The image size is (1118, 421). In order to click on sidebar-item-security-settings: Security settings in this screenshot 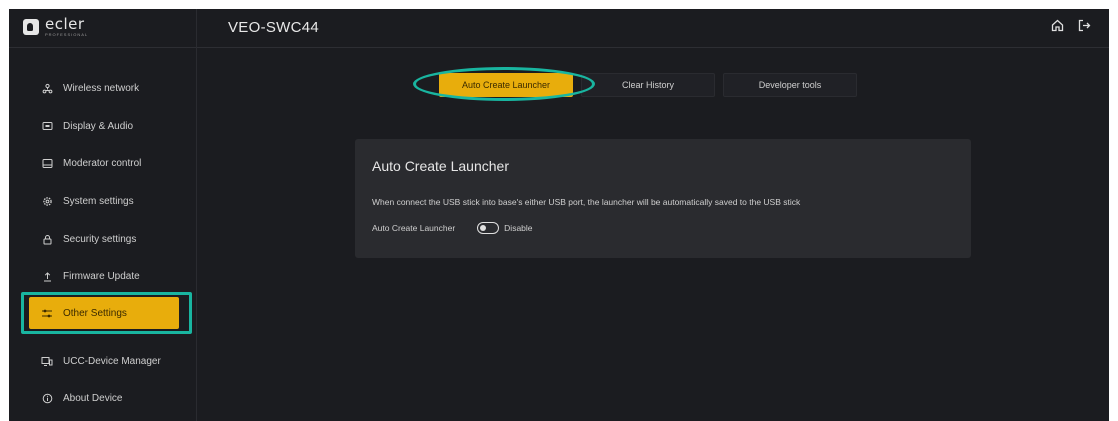, I will do `click(104, 239)`.